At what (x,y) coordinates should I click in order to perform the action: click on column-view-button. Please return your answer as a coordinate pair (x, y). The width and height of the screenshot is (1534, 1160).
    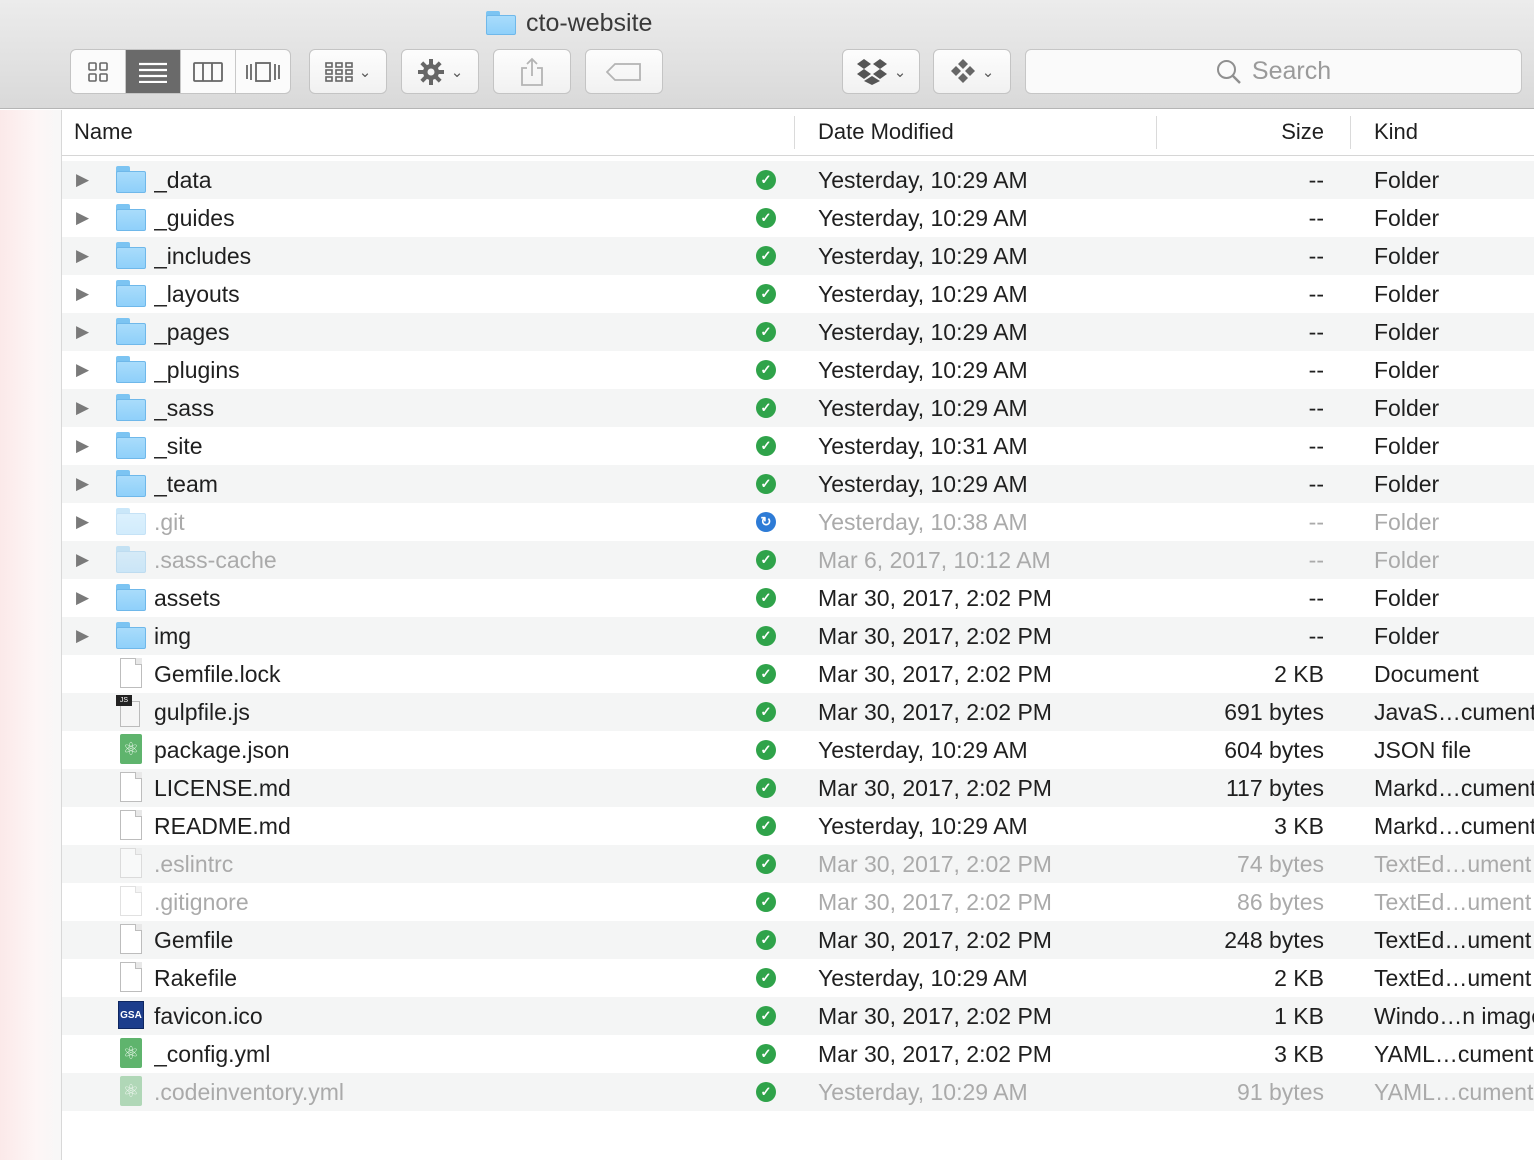
    Looking at the image, I should click on (208, 71).